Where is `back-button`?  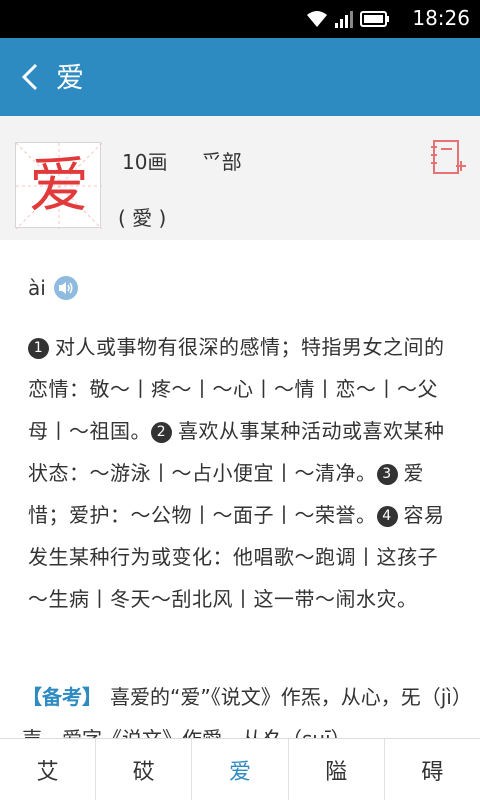
back-button is located at coordinates (30, 77).